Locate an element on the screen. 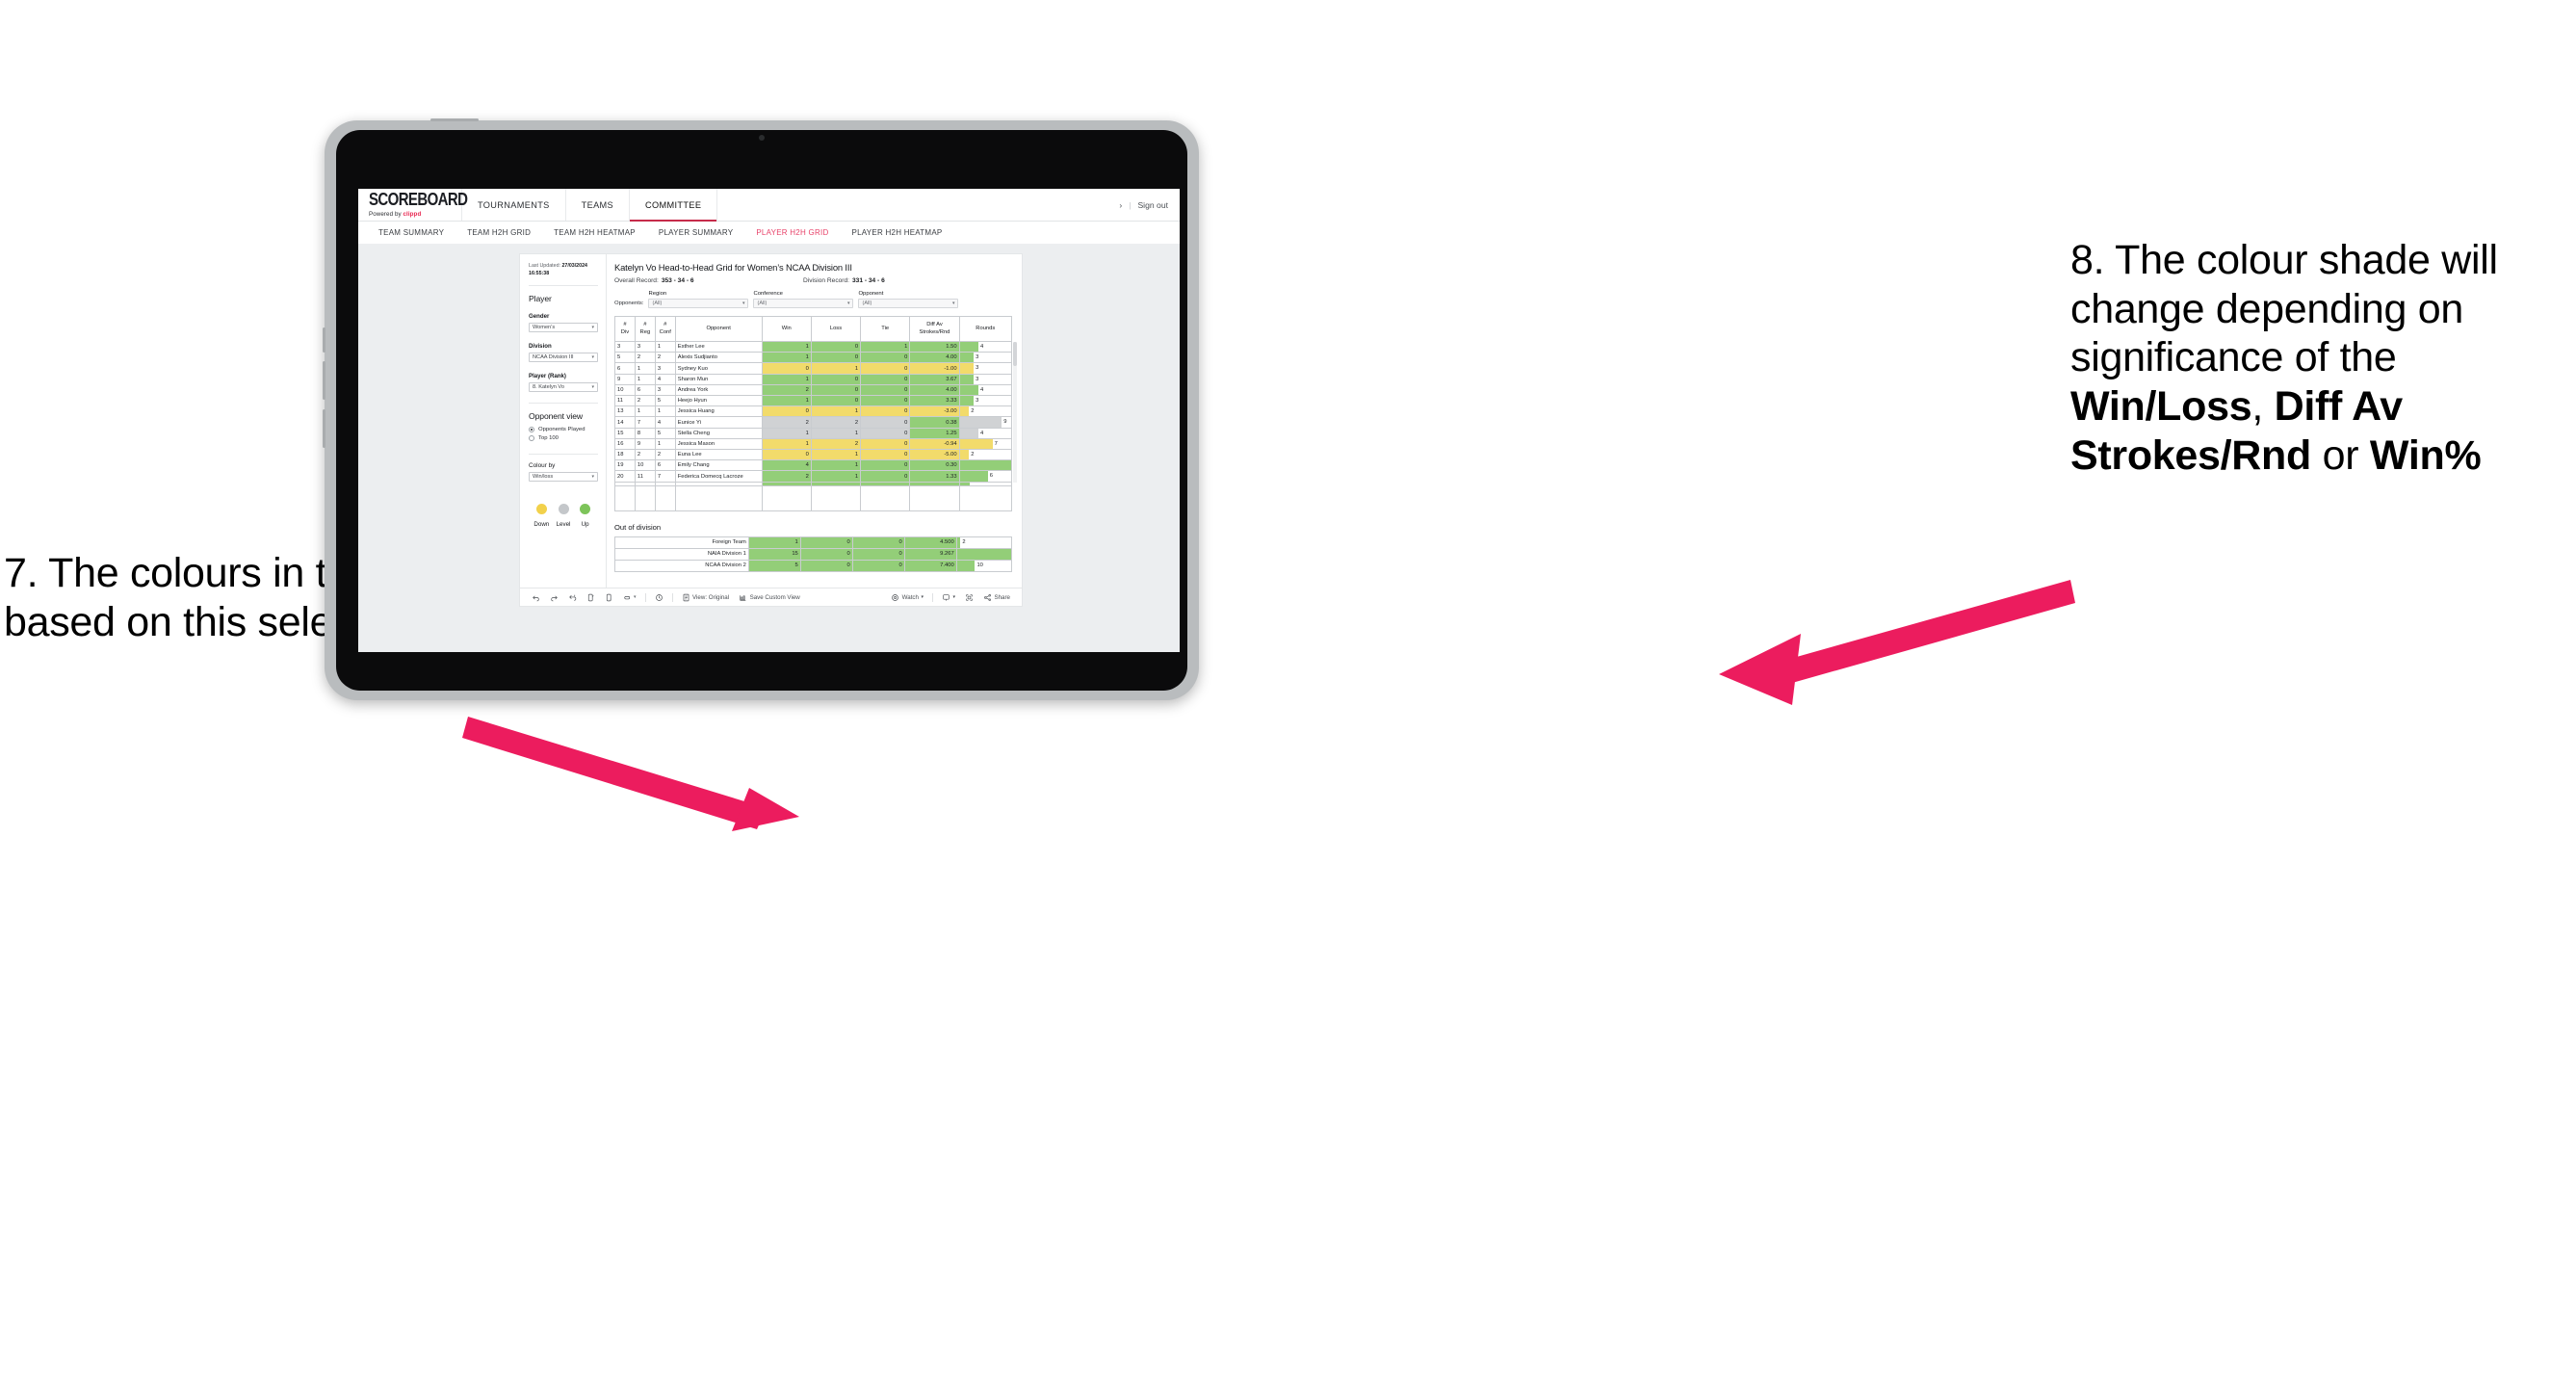 The image size is (2576, 1386). list-item: Foreign Team 1 0 0 4.500 2 is located at coordinates (813, 542).